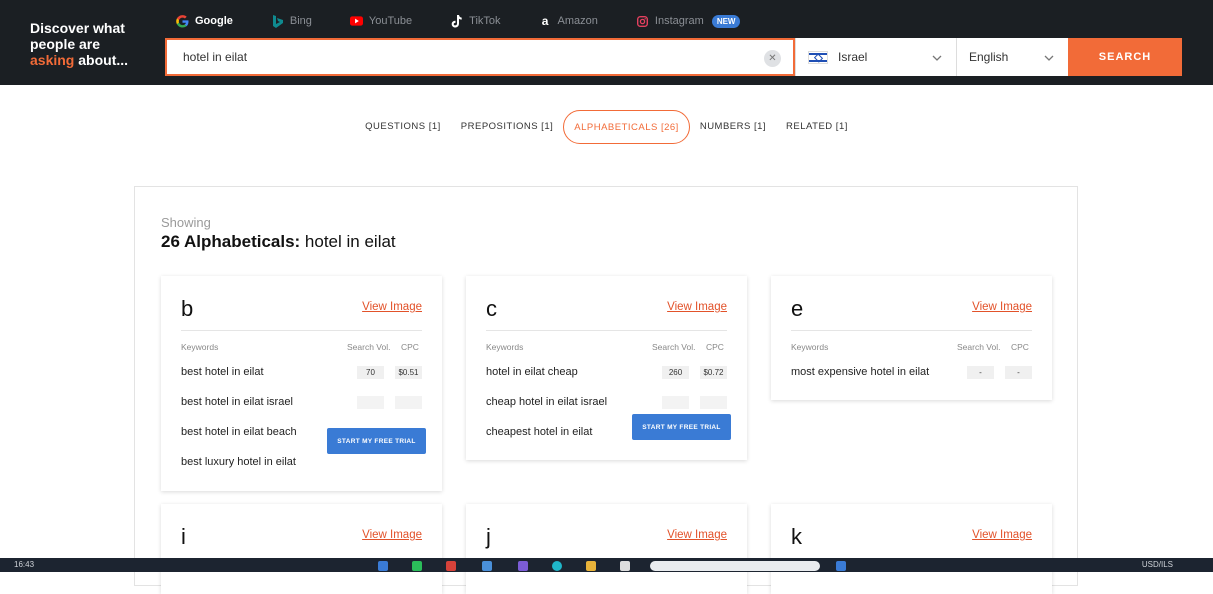 Image resolution: width=1213 pixels, height=594 pixels. I want to click on bing-icon, so click(277, 21).